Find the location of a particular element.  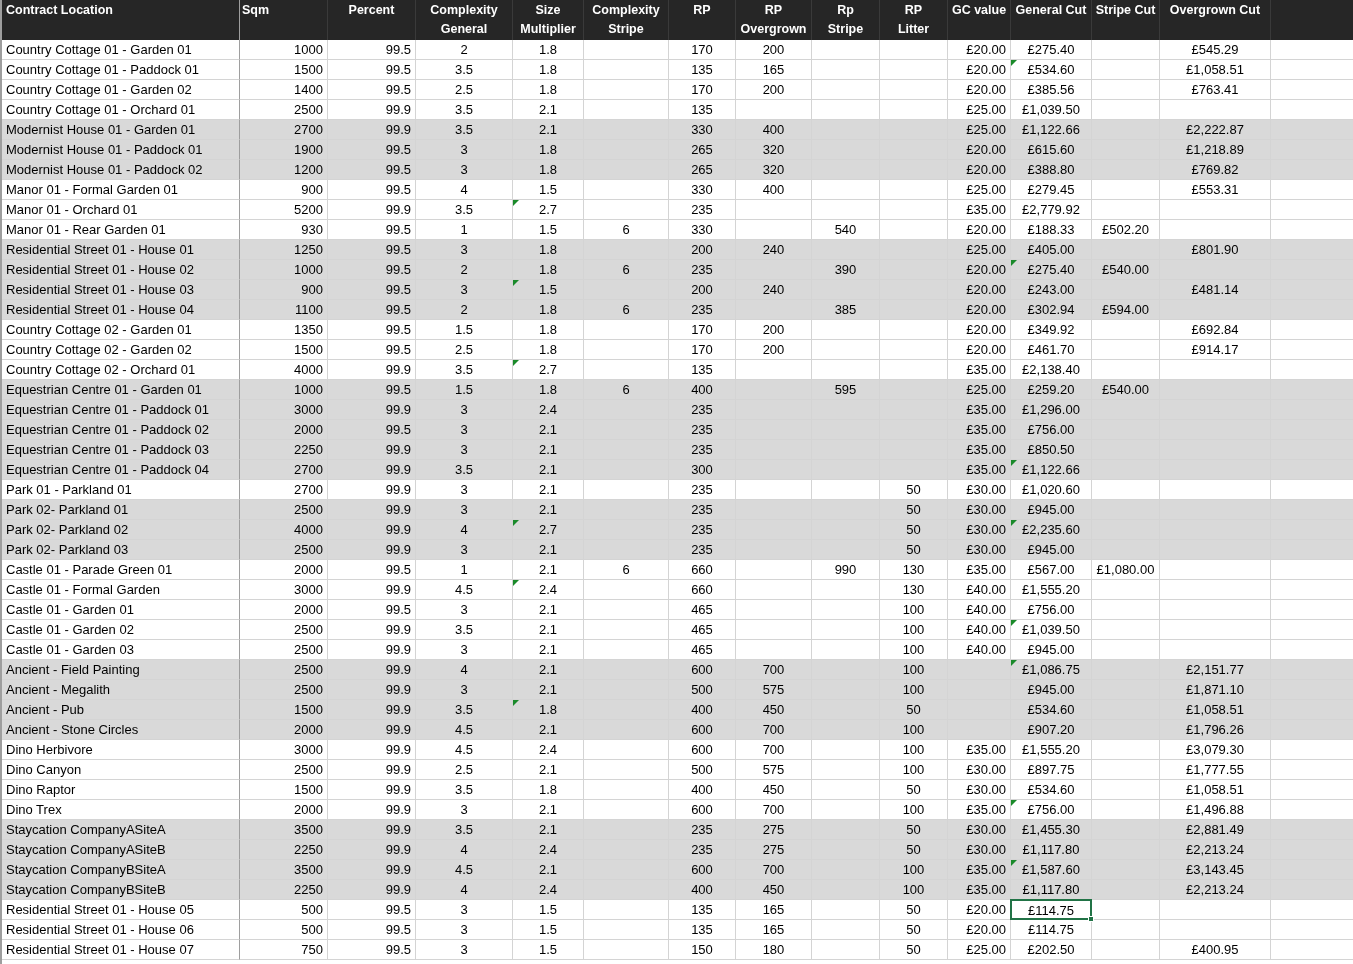

table-cell-text: 400 is located at coordinates (773, 190).